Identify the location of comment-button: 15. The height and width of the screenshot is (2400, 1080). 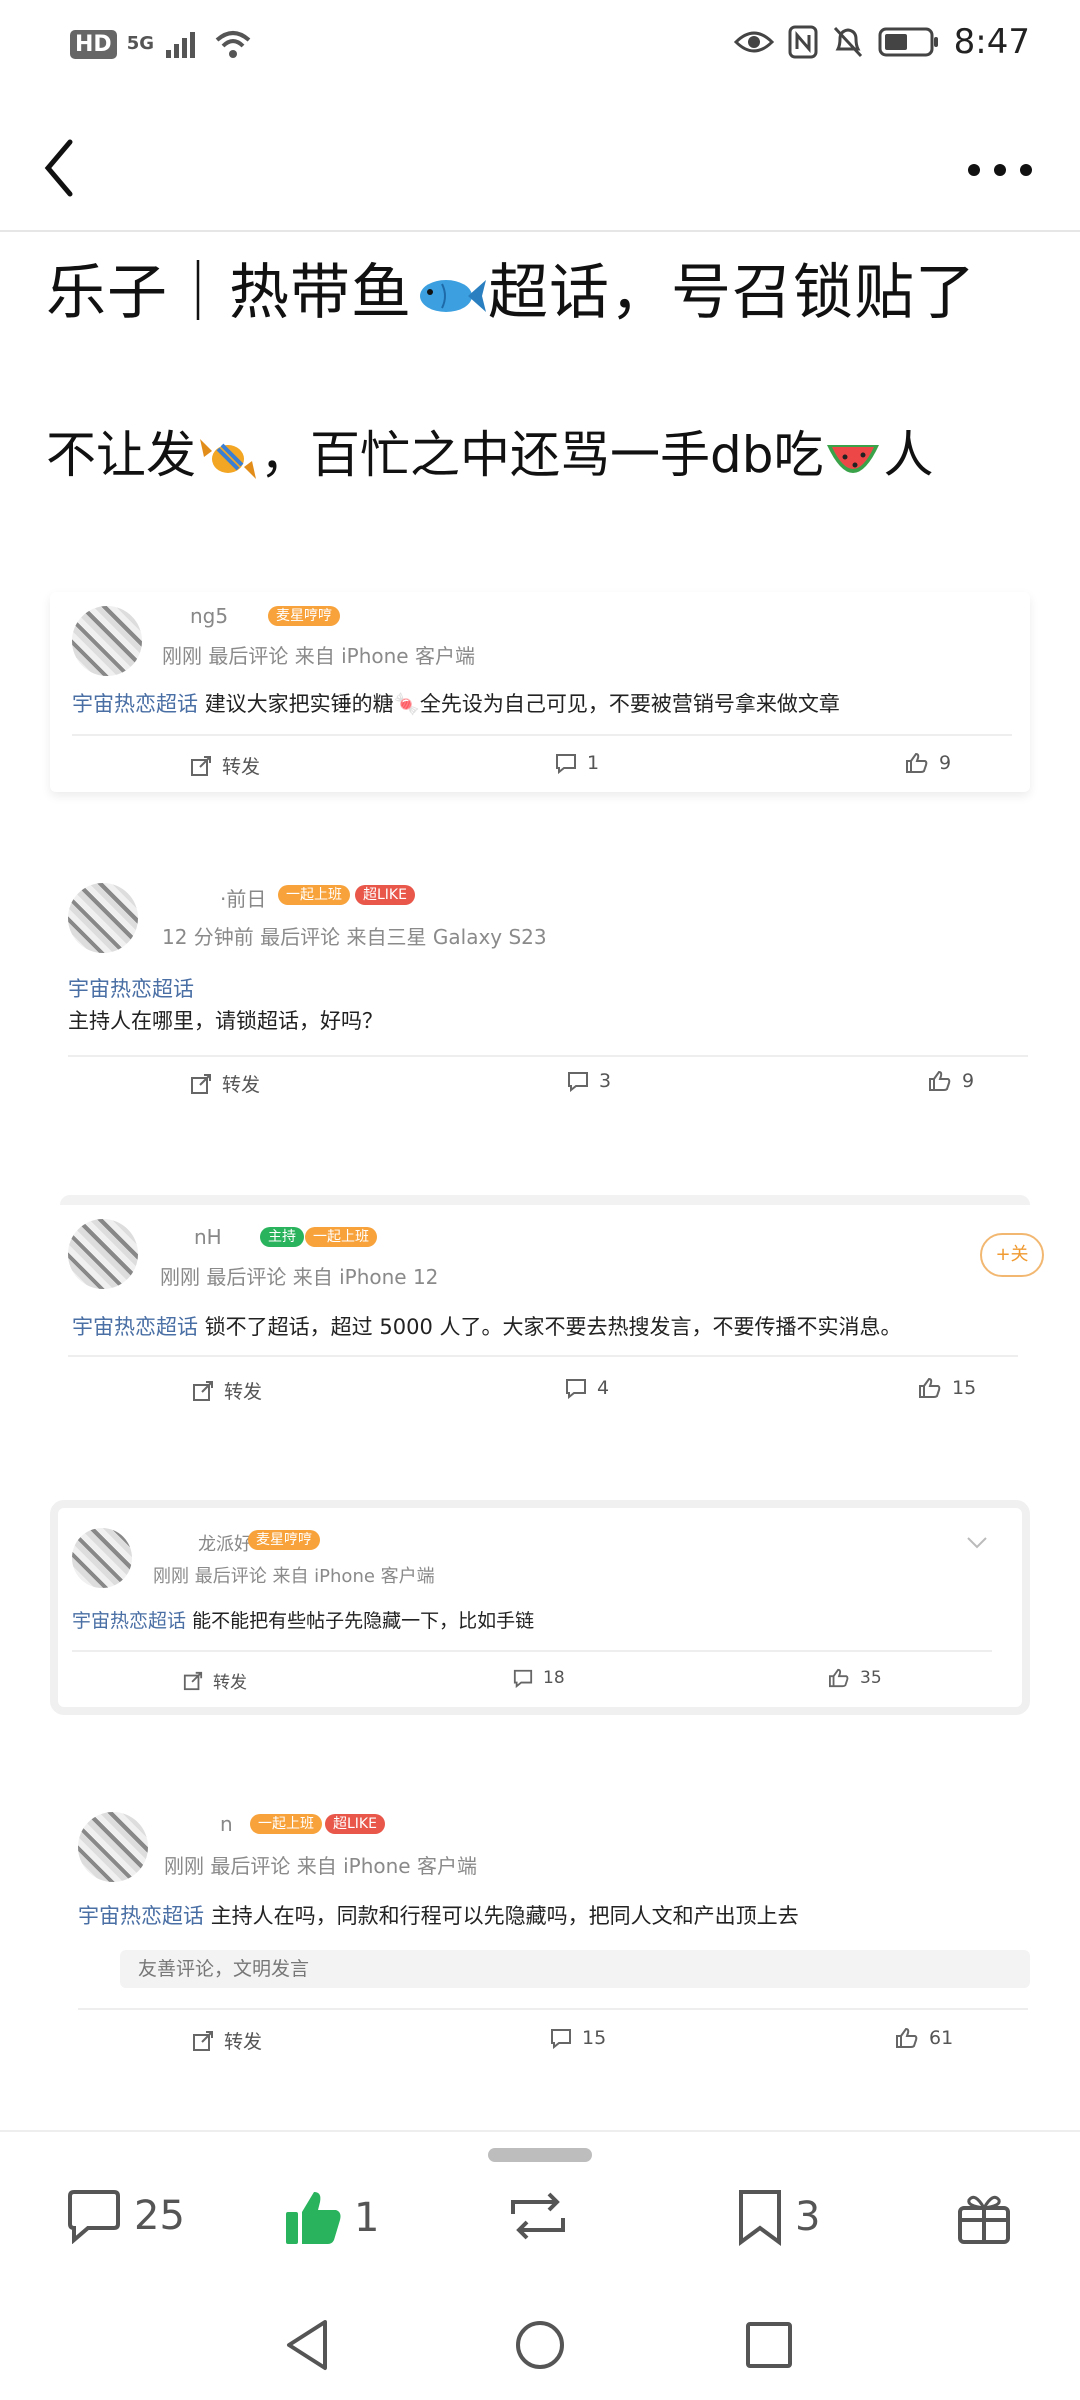
(578, 2038).